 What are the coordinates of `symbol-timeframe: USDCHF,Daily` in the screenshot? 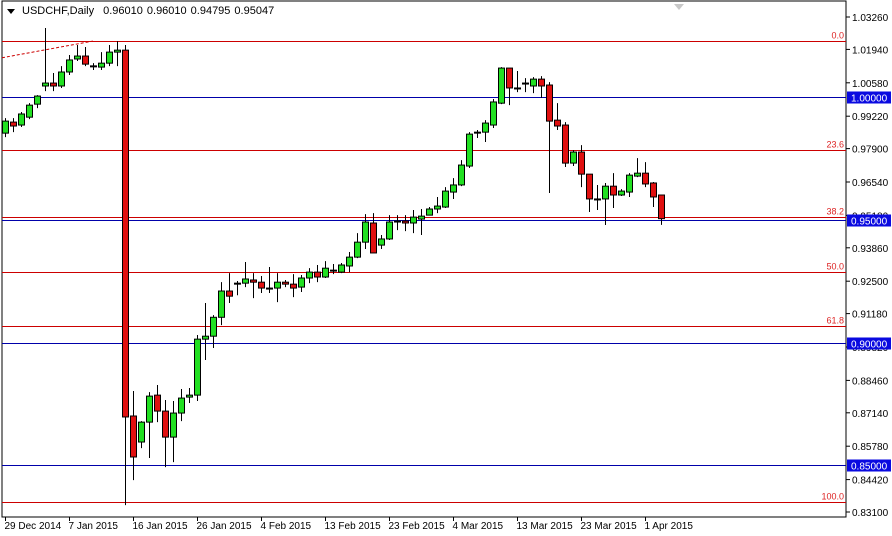 It's located at (58, 11).